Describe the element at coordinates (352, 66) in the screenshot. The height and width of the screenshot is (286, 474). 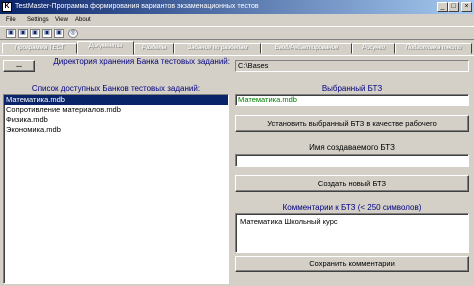
I see `directory-path-field: C:\Bases` at that location.